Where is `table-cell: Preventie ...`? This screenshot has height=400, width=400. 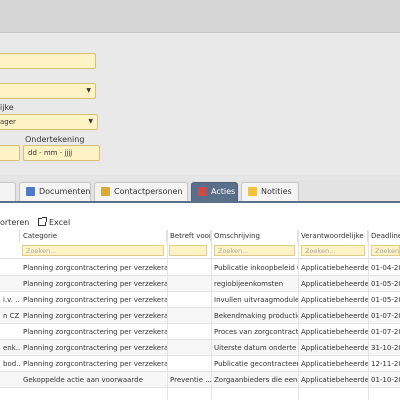
table-cell: Preventie ... is located at coordinates (190, 380).